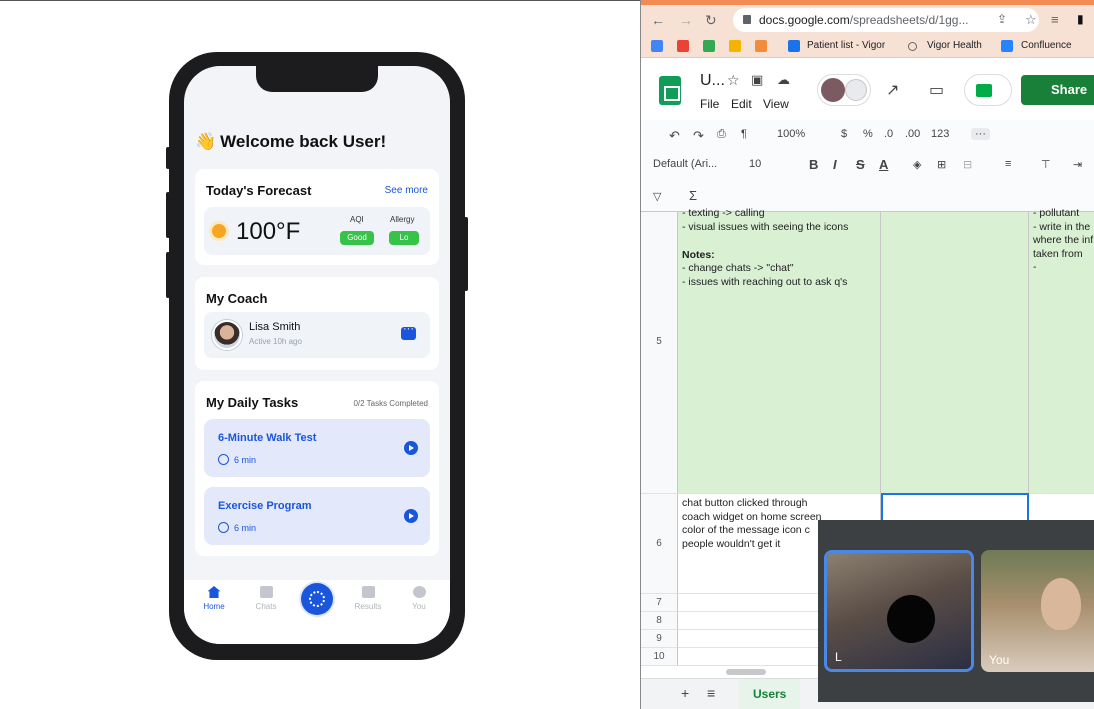  What do you see at coordinates (838, 657) in the screenshot?
I see `participant-name: L` at bounding box center [838, 657].